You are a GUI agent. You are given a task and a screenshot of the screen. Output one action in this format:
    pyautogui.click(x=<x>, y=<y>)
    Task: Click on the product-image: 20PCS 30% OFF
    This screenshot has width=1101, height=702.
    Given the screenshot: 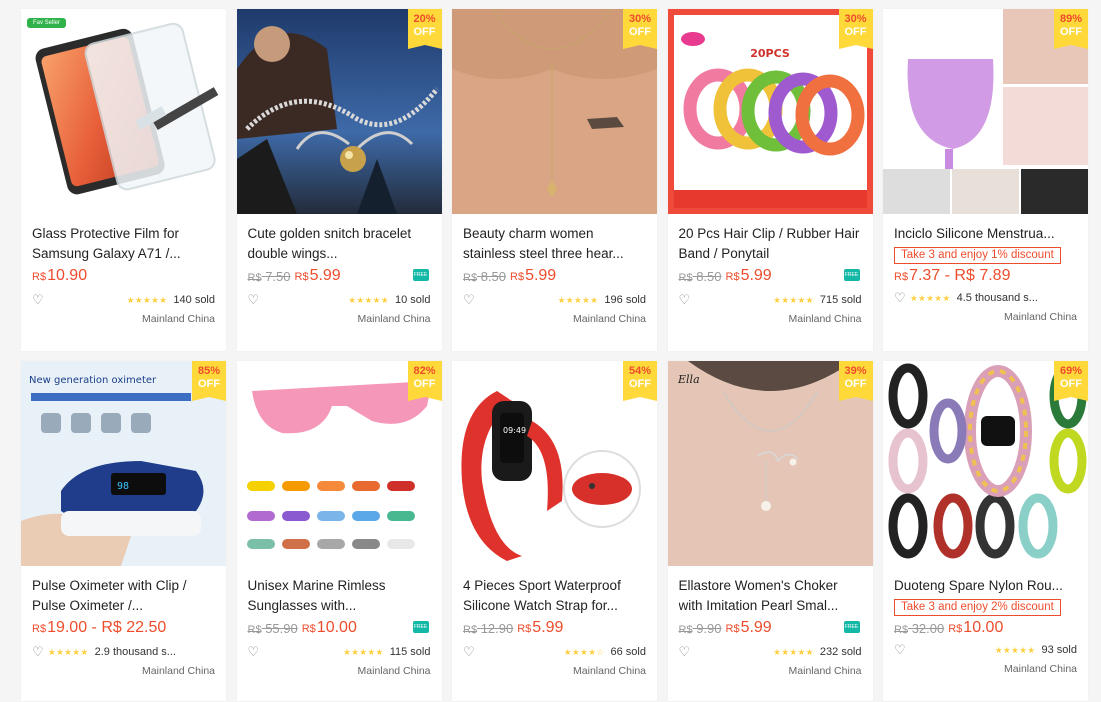 What is the action you would take?
    pyautogui.click(x=770, y=111)
    